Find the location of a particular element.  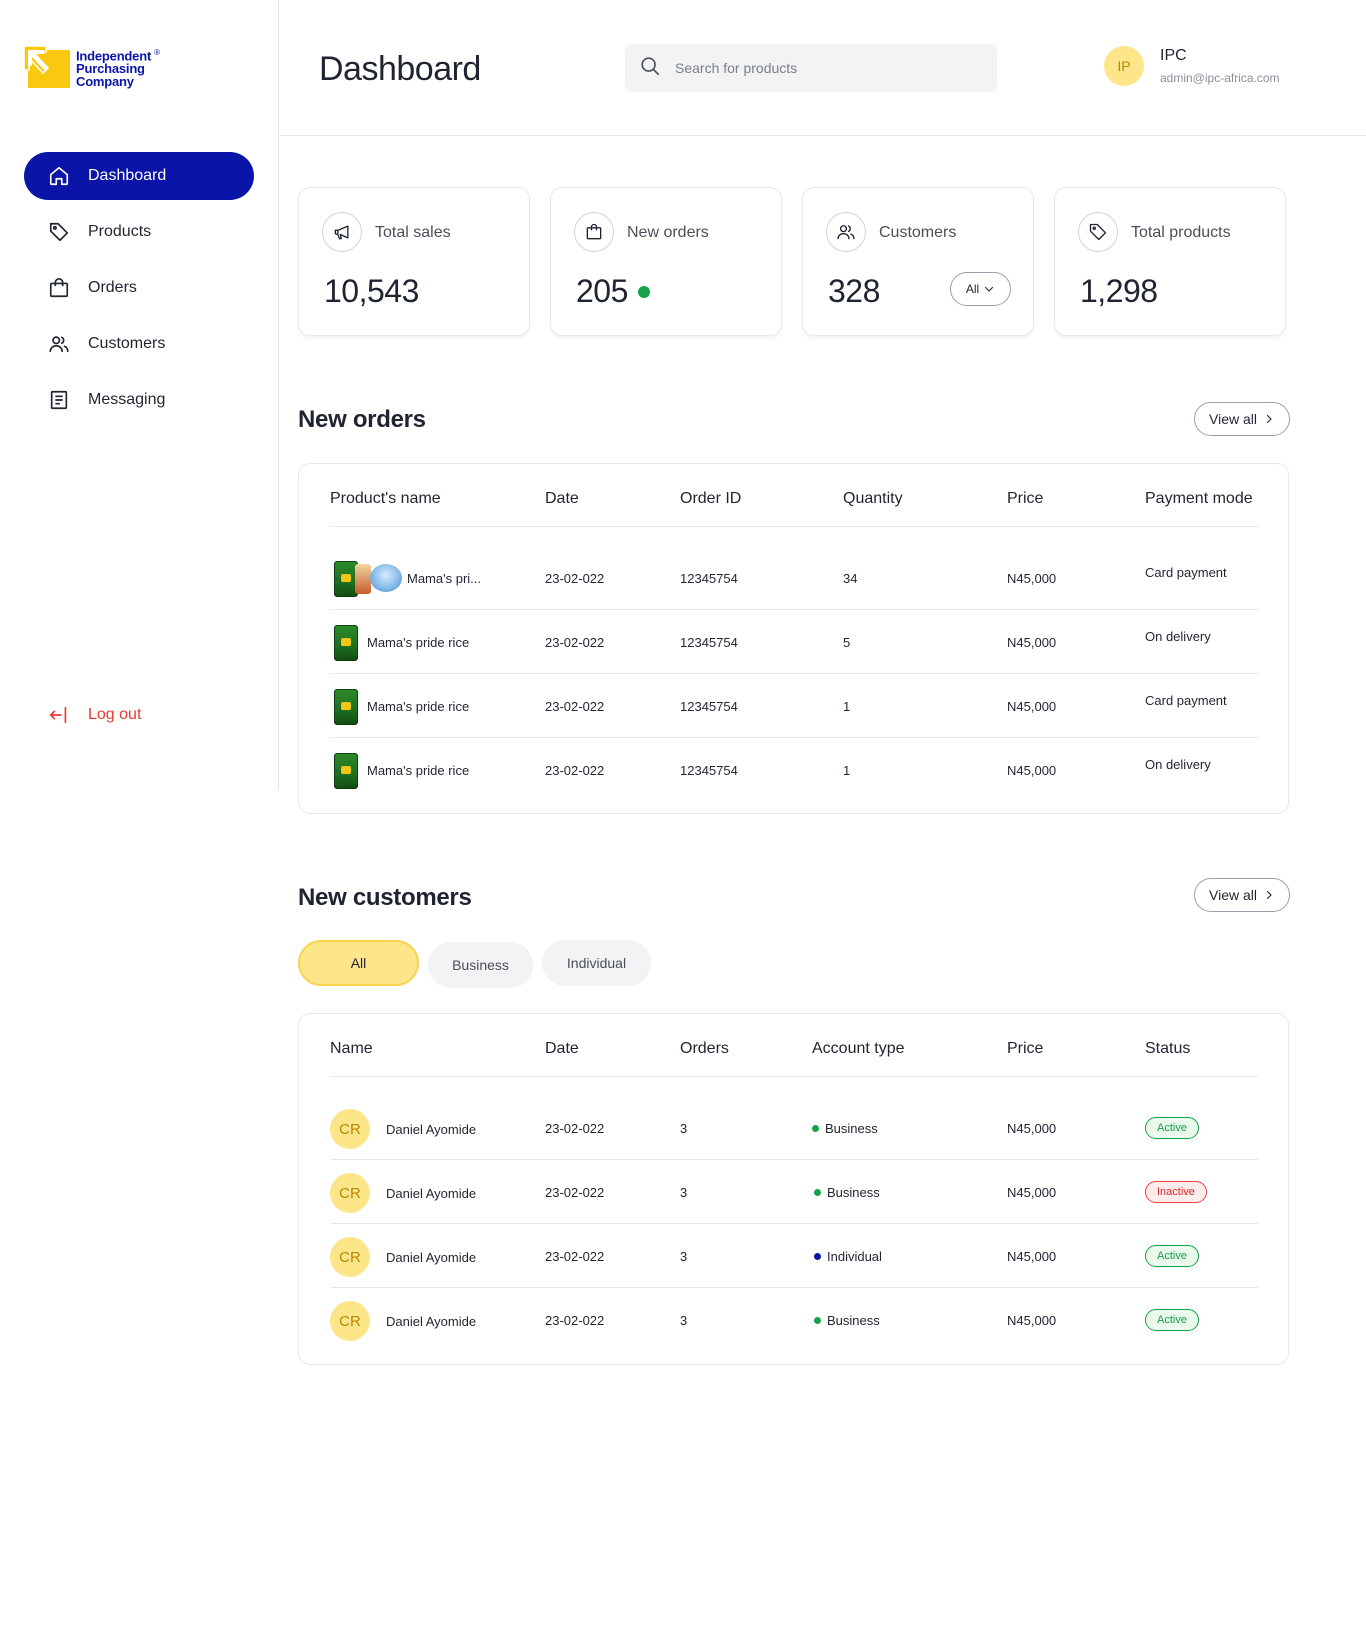

account-type: Individual is located at coordinates (854, 1256).